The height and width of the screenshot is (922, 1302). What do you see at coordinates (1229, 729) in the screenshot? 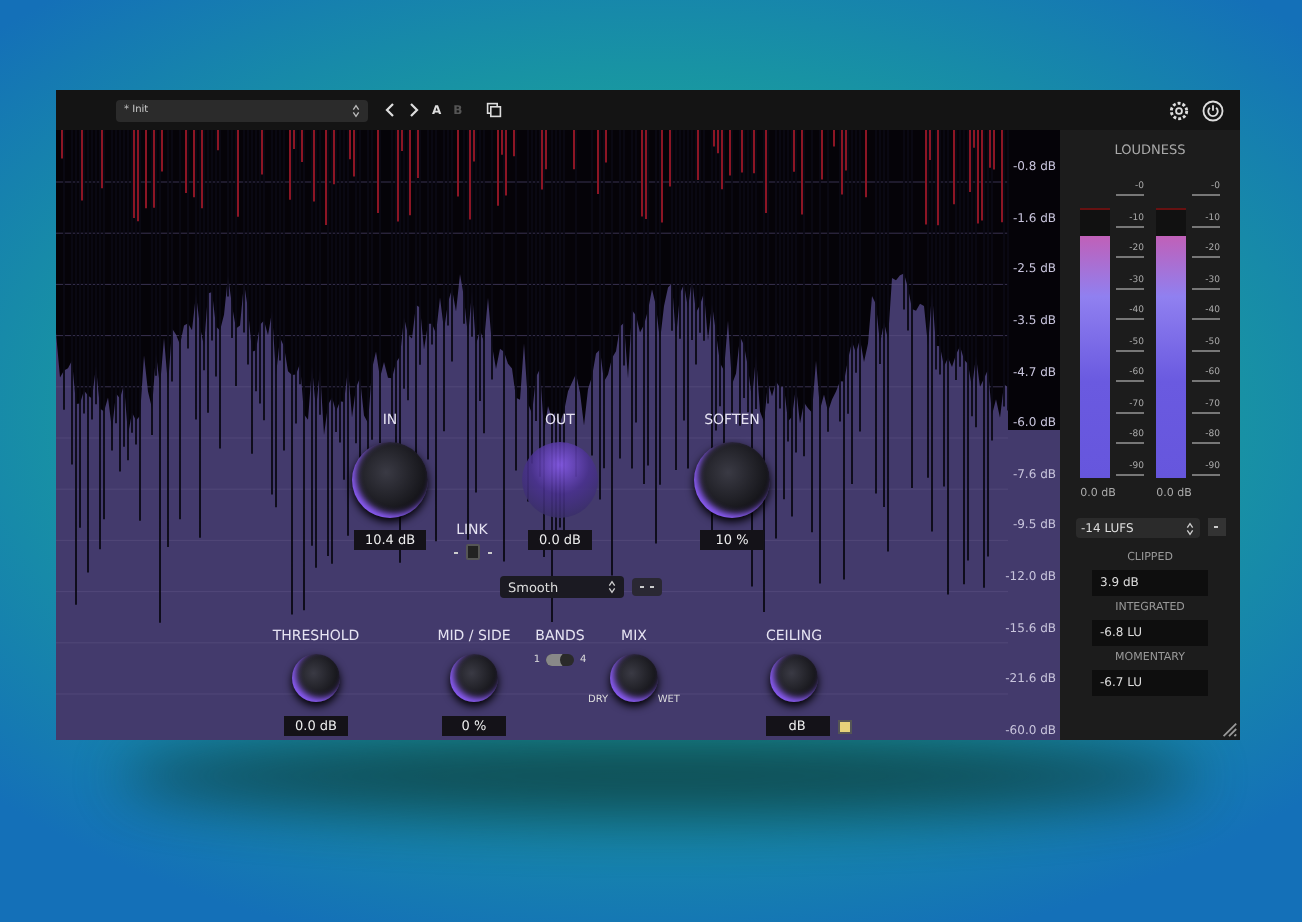
I see `resize-grip-icon` at bounding box center [1229, 729].